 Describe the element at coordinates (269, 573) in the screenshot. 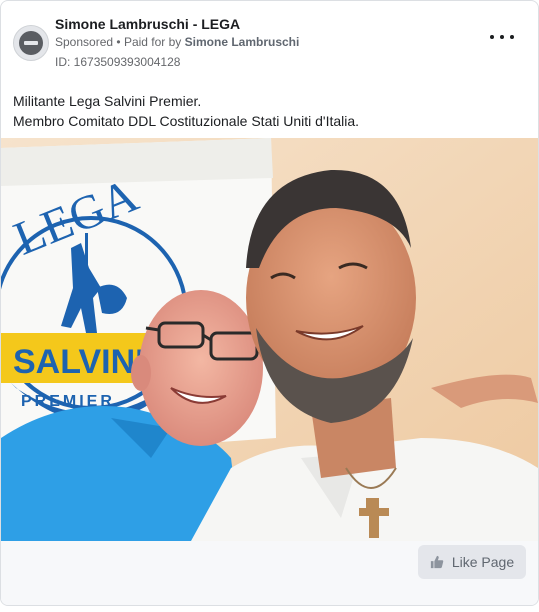

I see `ad-footer: Like Page` at that location.